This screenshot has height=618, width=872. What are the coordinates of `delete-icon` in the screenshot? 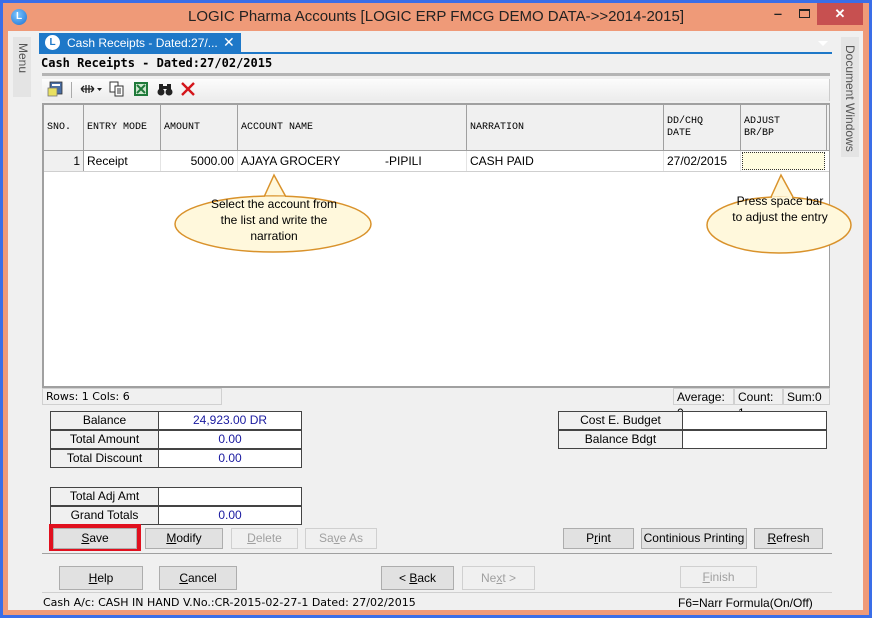 It's located at (188, 90).